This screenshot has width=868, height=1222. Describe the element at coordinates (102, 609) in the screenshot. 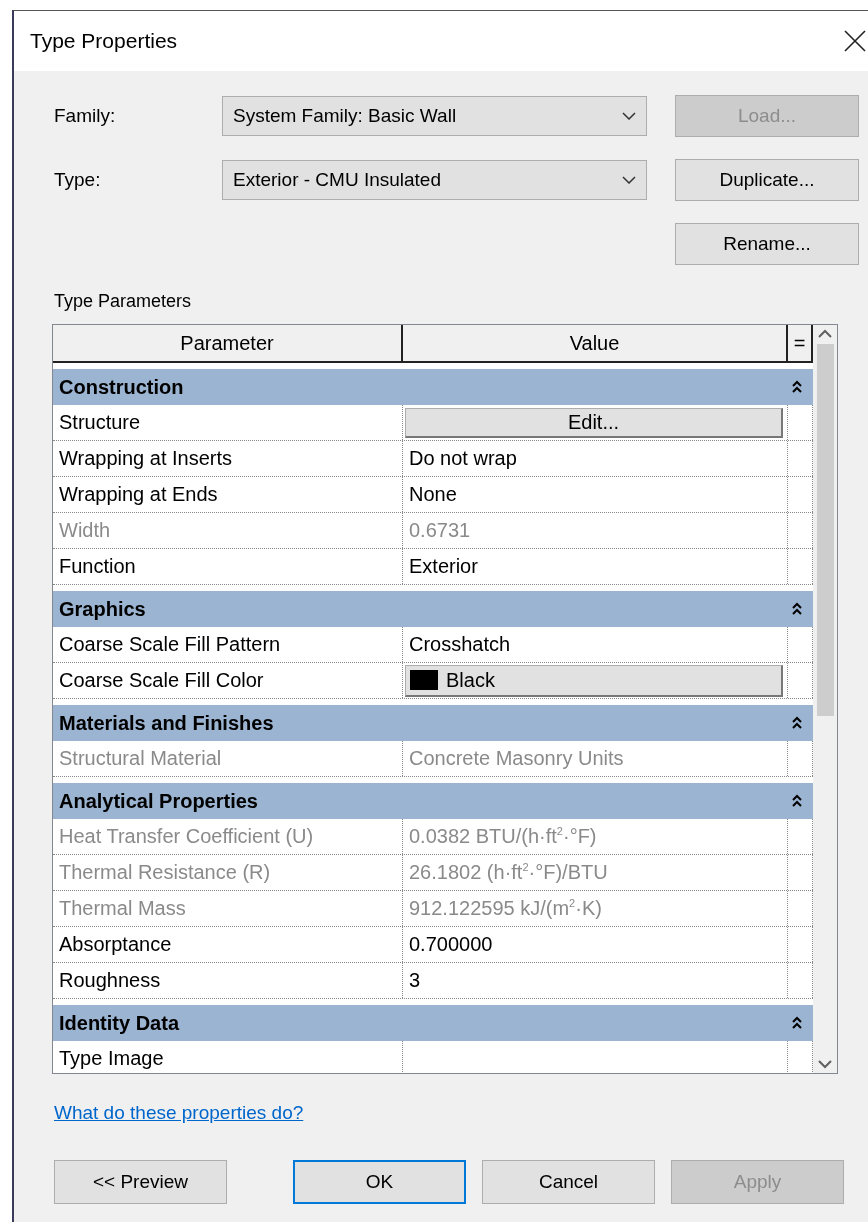

I see `group-title: Graphics` at that location.